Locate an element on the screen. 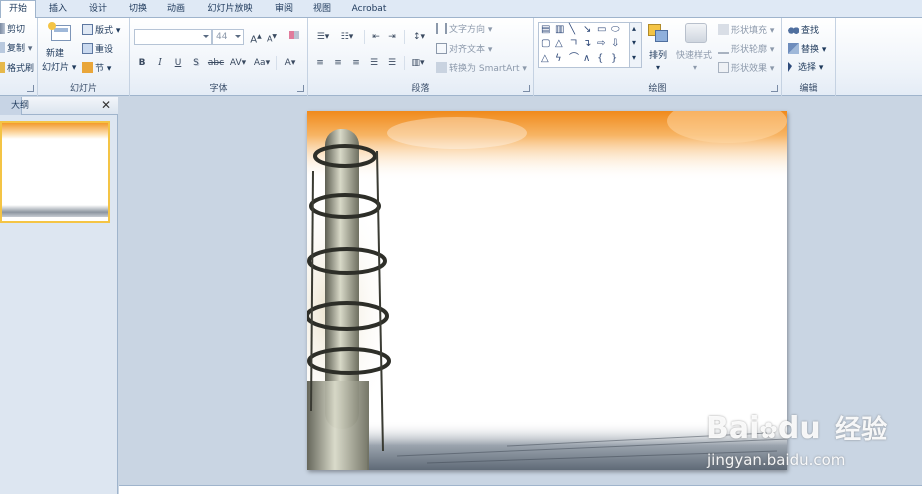 This screenshot has height=494, width=922. rounded-rect-shape-icon: ▢ is located at coordinates (545, 44).